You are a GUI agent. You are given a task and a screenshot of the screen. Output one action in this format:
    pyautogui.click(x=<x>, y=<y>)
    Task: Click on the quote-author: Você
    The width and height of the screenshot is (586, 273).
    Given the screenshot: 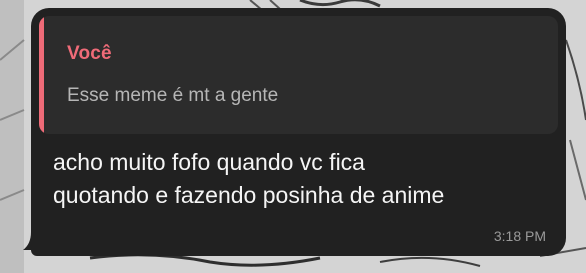 What is the action you would take?
    pyautogui.click(x=89, y=53)
    